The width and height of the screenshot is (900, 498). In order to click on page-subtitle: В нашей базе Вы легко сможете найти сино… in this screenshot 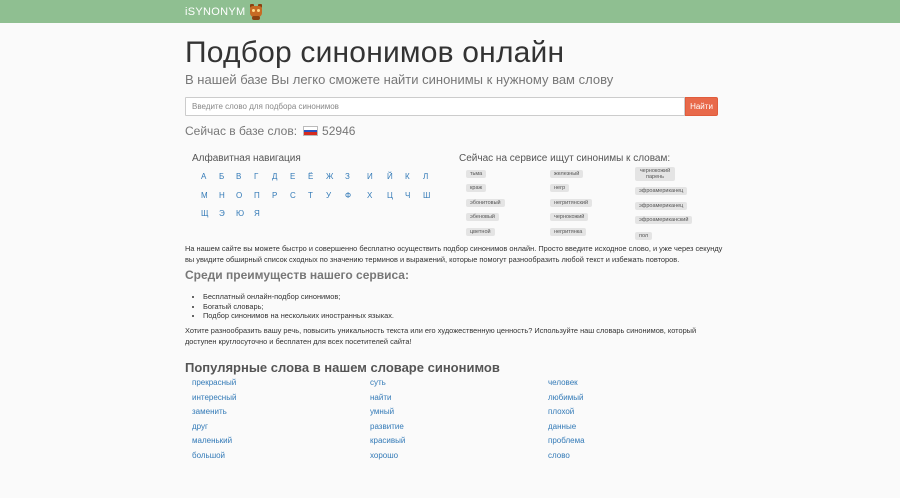, I will do `click(399, 79)`.